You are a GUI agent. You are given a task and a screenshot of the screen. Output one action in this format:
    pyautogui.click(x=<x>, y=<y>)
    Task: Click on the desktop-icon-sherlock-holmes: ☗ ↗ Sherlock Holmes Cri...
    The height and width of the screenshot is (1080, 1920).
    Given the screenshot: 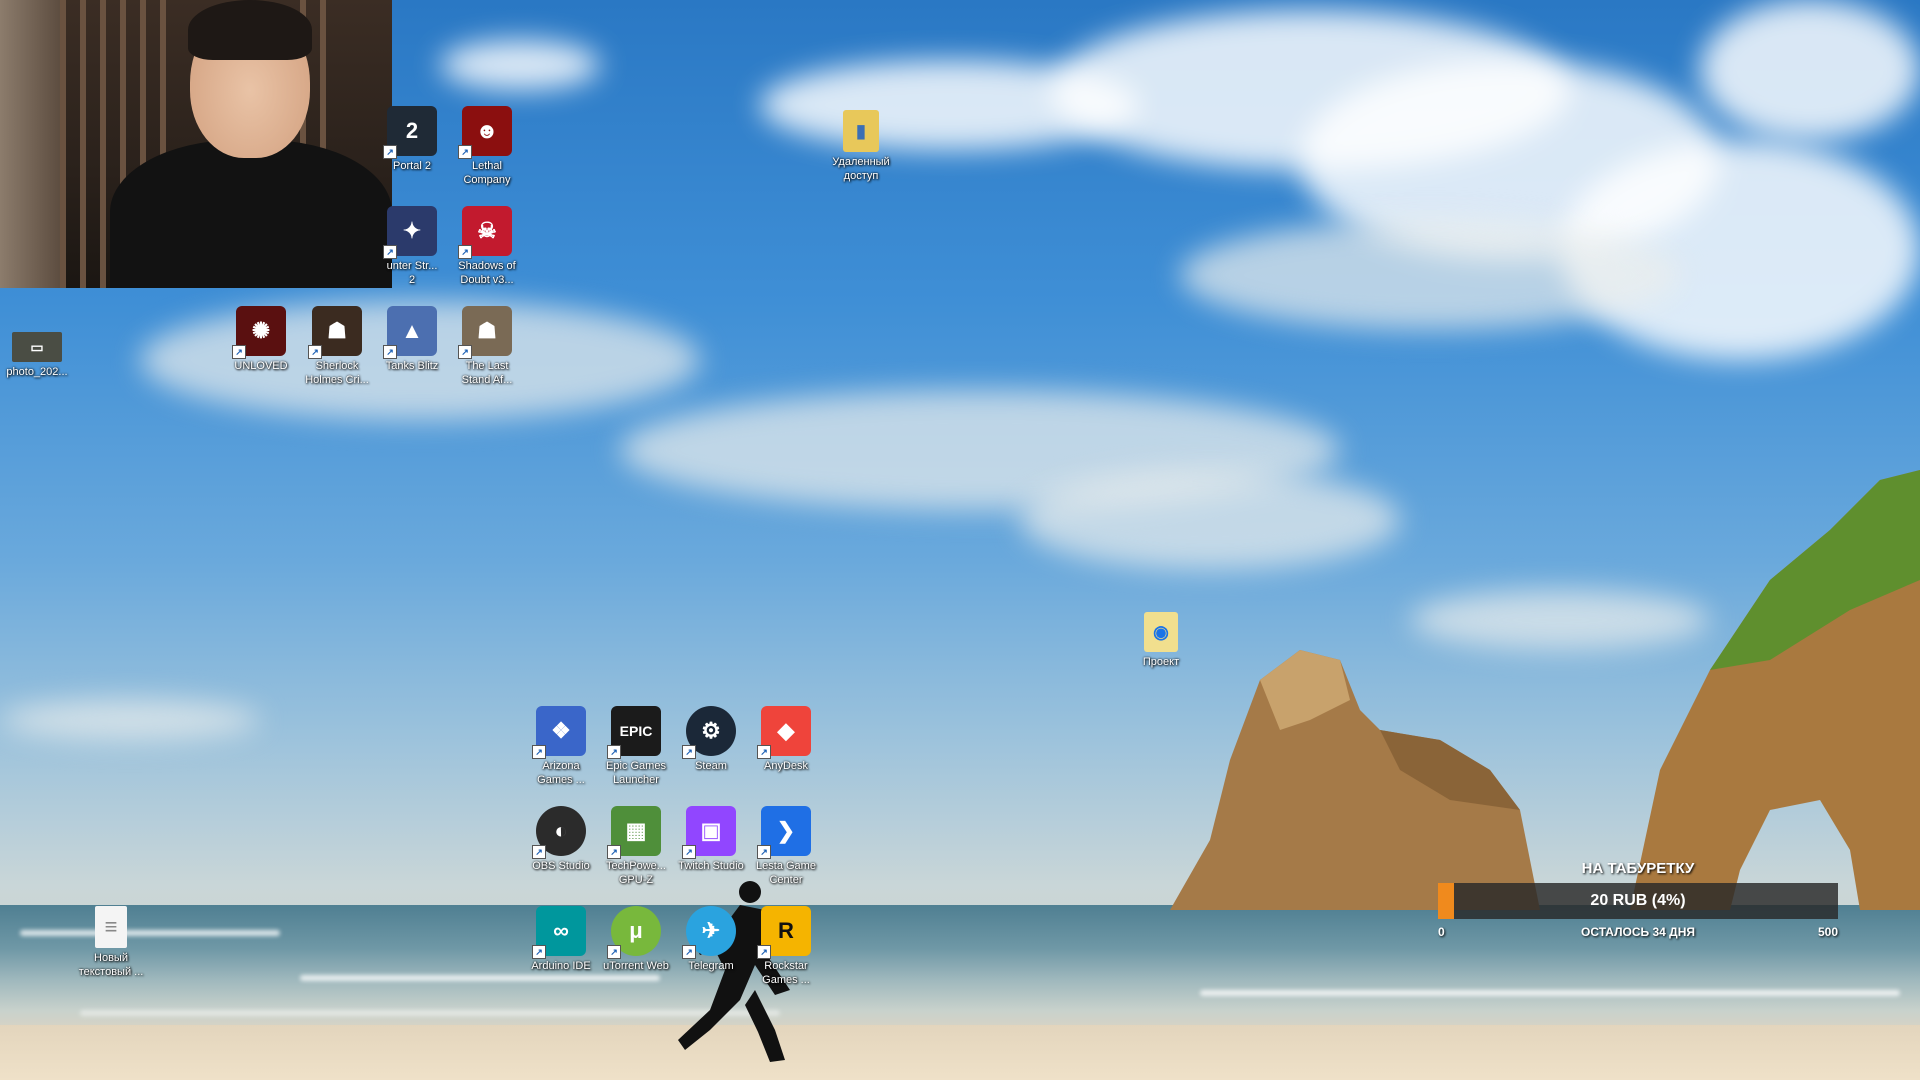 What is the action you would take?
    pyautogui.click(x=337, y=346)
    